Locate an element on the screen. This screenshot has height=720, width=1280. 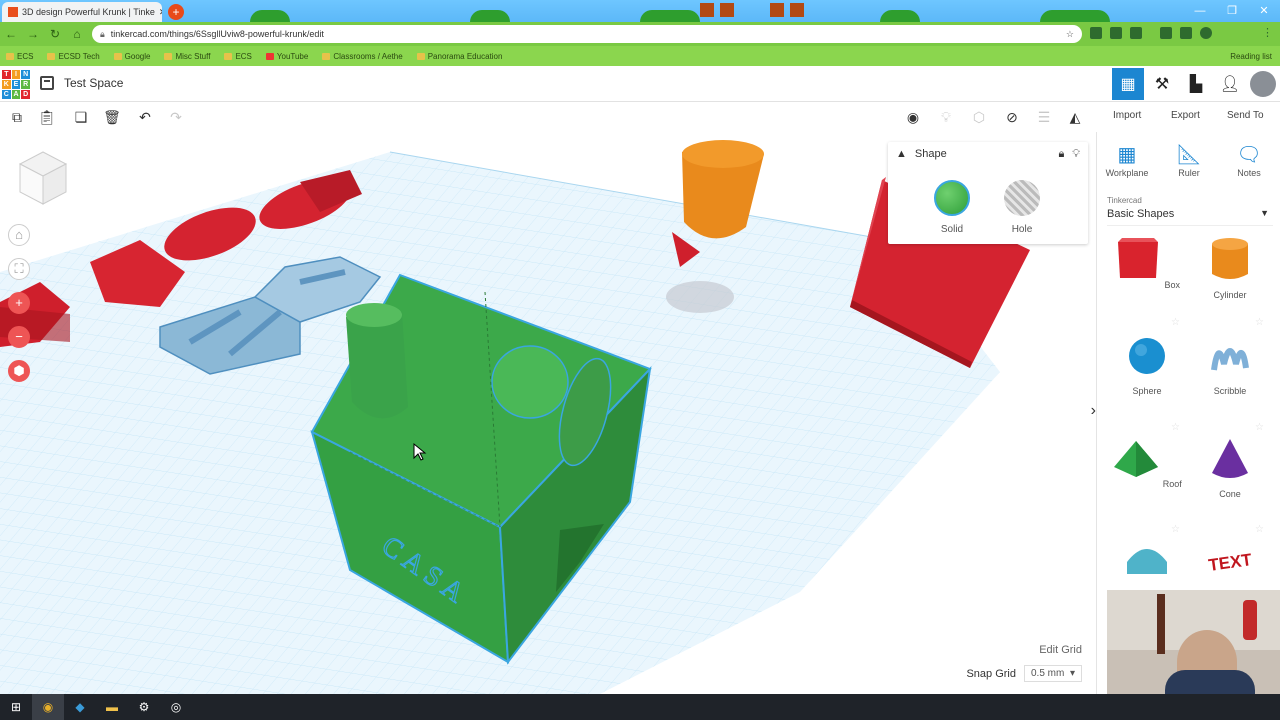
design-title: Test Space is located at coordinates (93, 83).